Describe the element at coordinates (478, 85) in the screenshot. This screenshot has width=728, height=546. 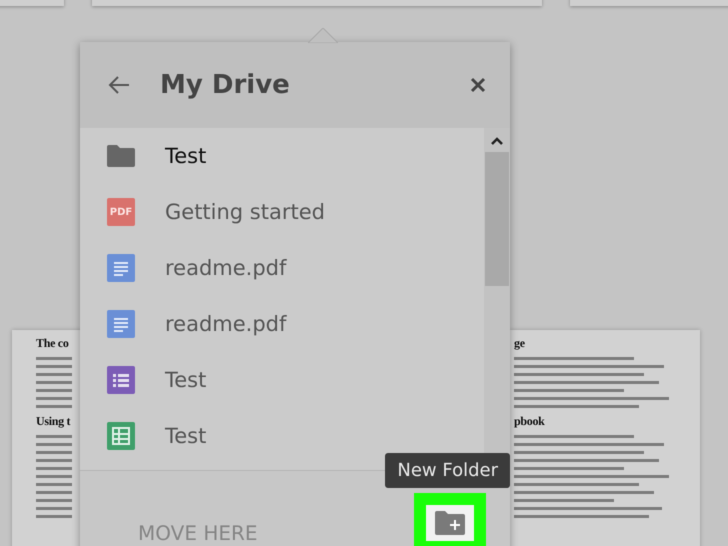
I see `close-button` at that location.